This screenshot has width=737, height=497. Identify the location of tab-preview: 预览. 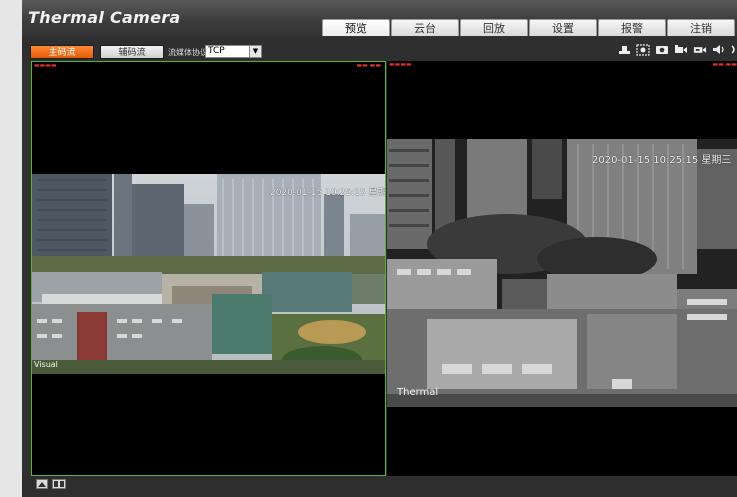
(356, 27).